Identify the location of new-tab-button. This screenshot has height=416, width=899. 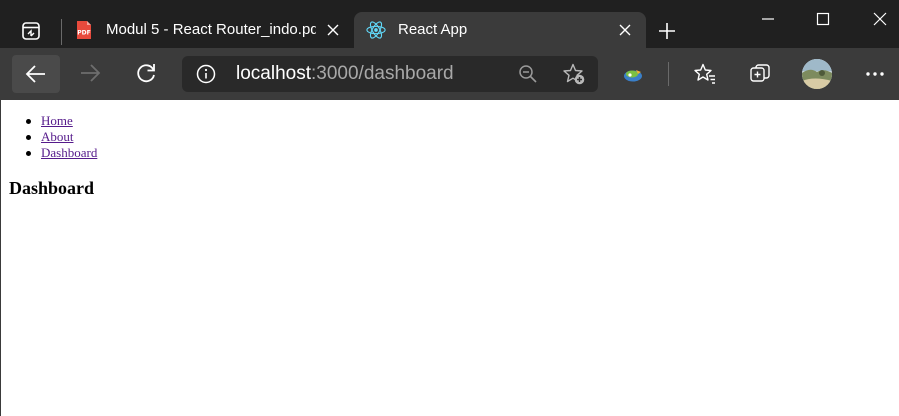
(667, 31).